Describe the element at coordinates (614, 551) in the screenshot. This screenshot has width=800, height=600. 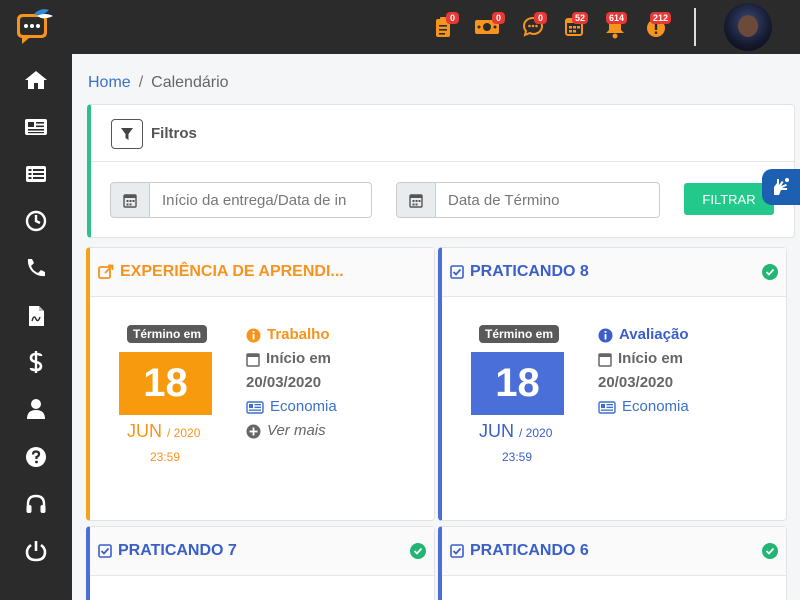
I see `card-header: PRATICANDO 6` at that location.